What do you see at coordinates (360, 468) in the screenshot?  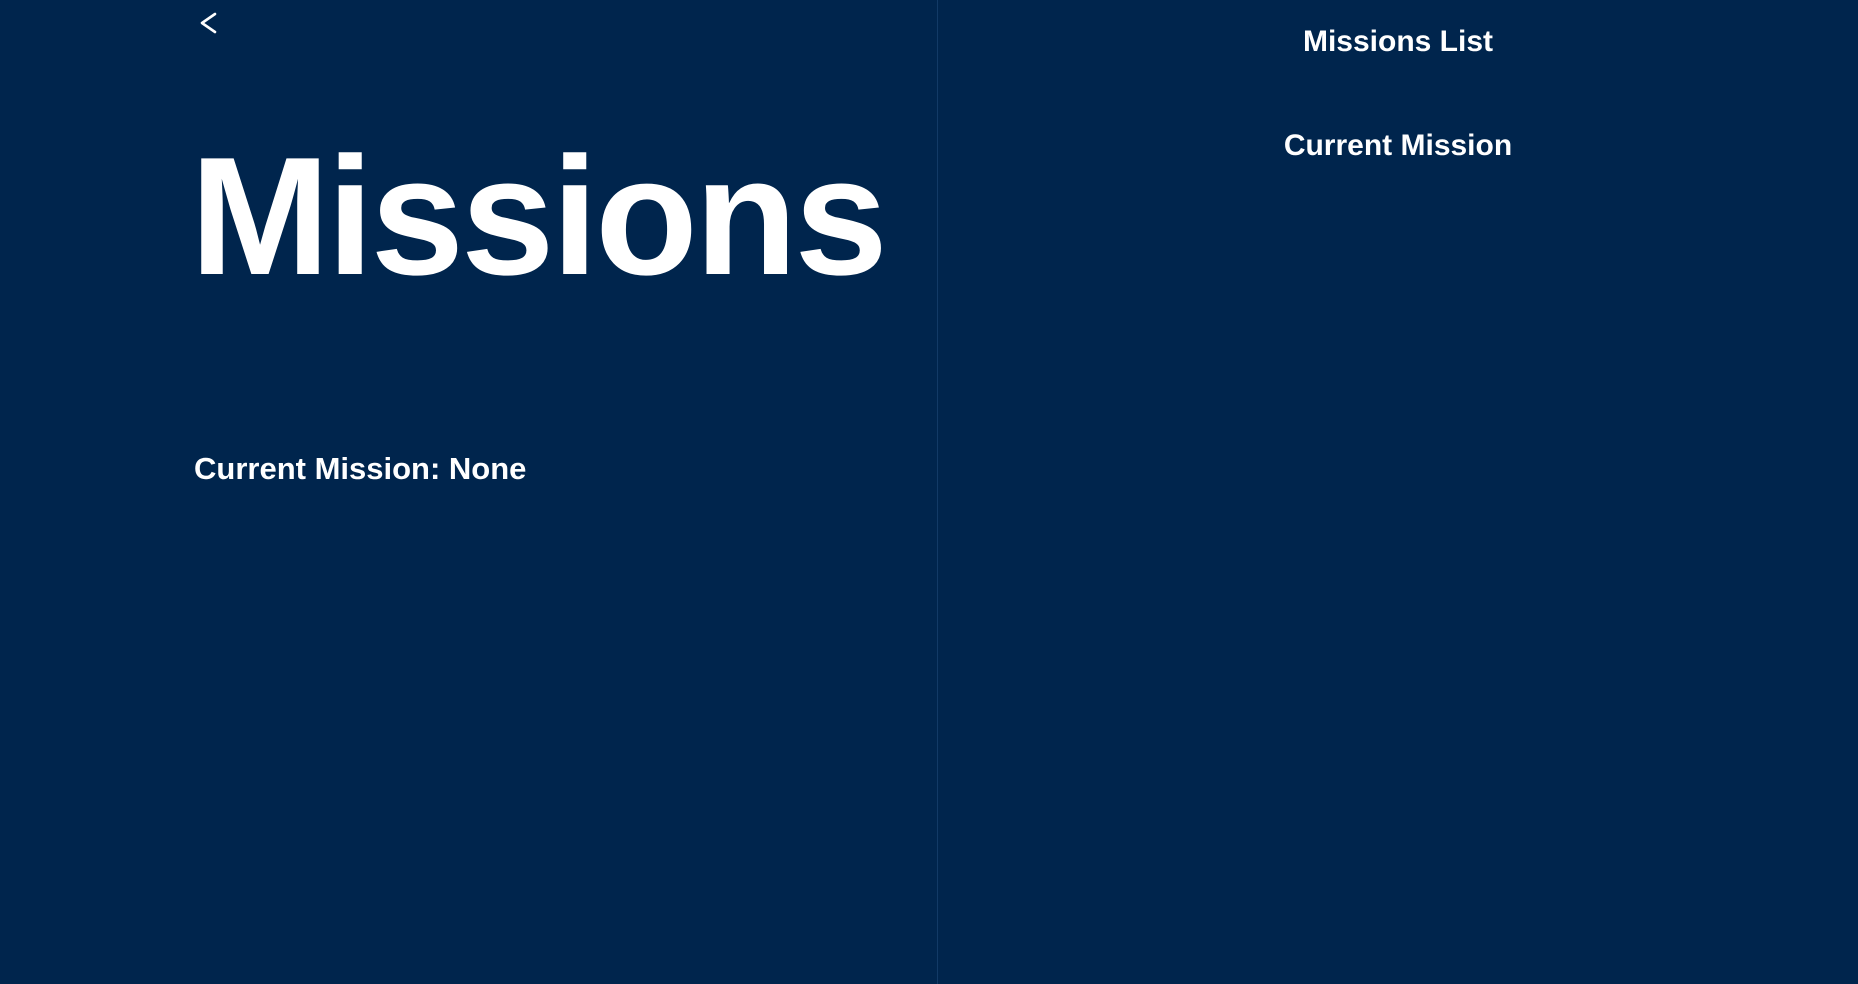 I see `current-mission-status: Current Mission: None` at bounding box center [360, 468].